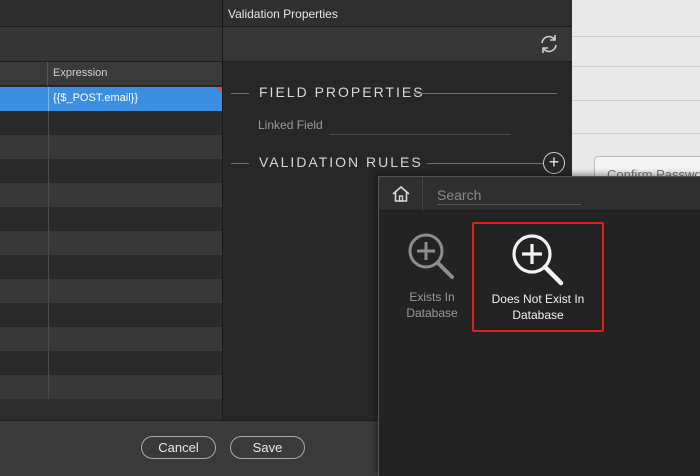 The image size is (700, 476). Describe the element at coordinates (111, 13) in the screenshot. I see `left-panel-header` at that location.